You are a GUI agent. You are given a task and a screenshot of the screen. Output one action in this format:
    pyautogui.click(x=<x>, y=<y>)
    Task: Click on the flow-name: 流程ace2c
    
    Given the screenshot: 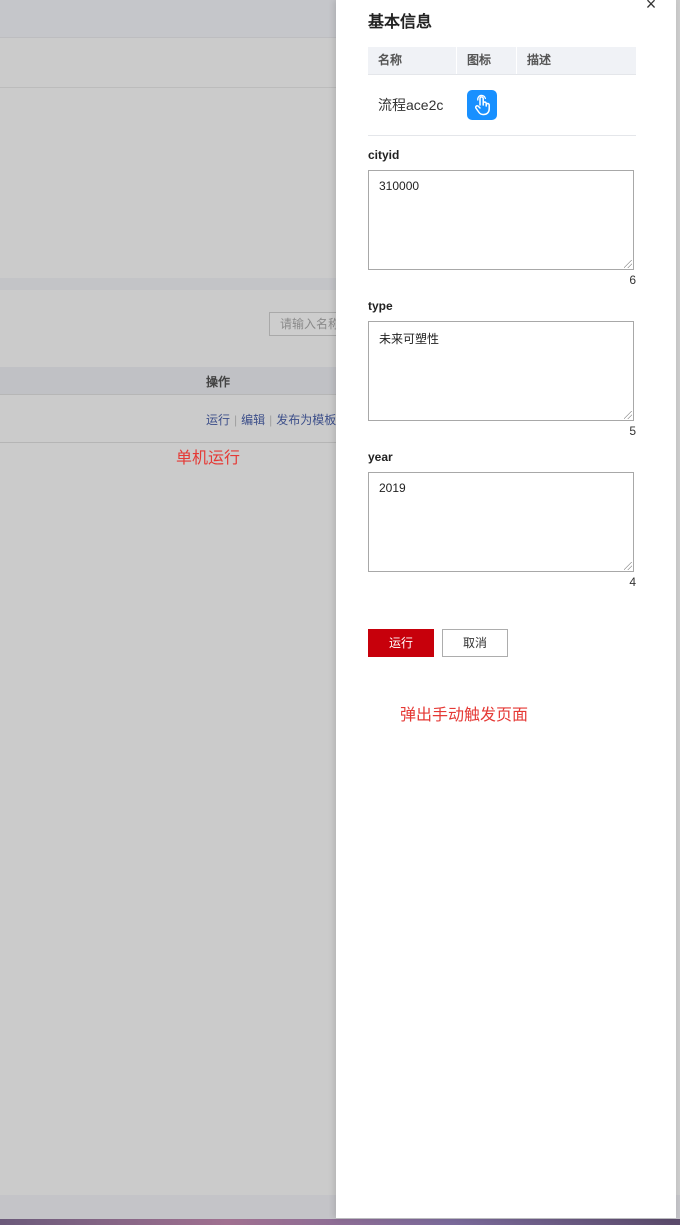 What is the action you would take?
    pyautogui.click(x=411, y=105)
    